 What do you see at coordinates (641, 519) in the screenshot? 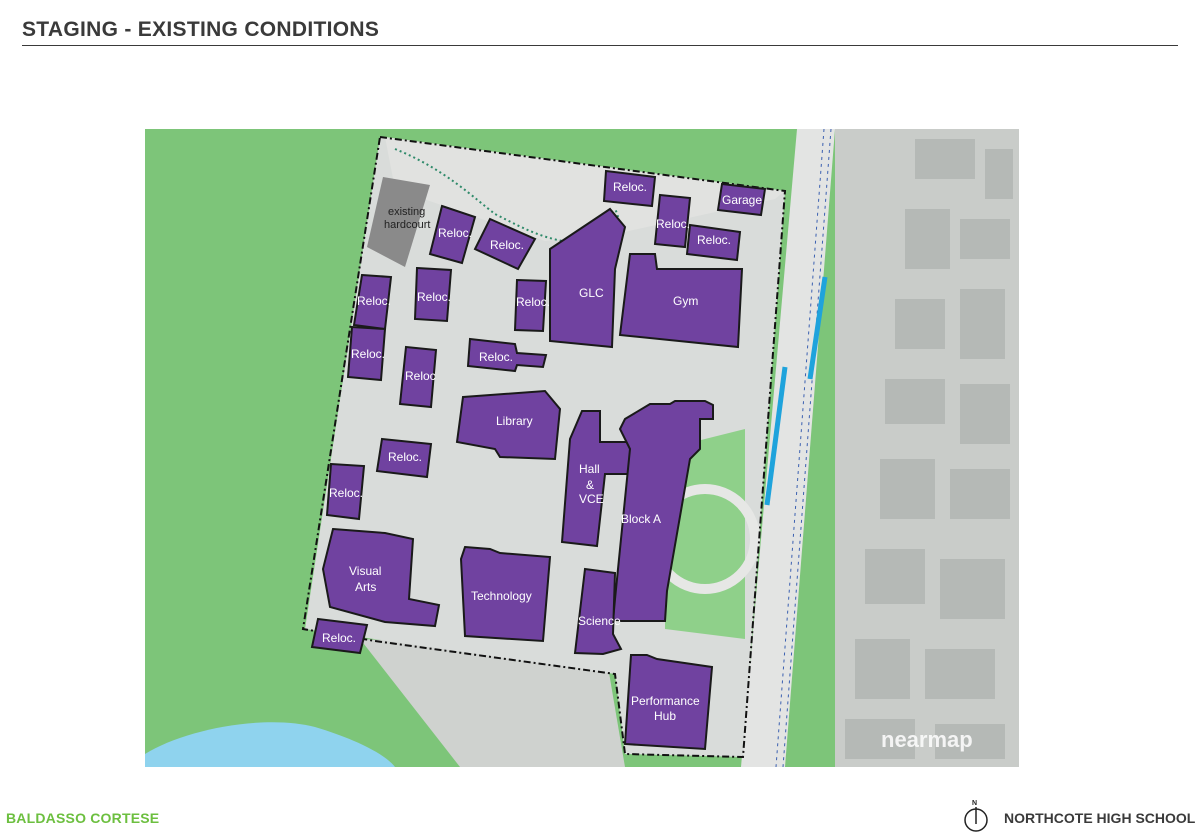
I see `label-block-a: Block A` at bounding box center [641, 519].